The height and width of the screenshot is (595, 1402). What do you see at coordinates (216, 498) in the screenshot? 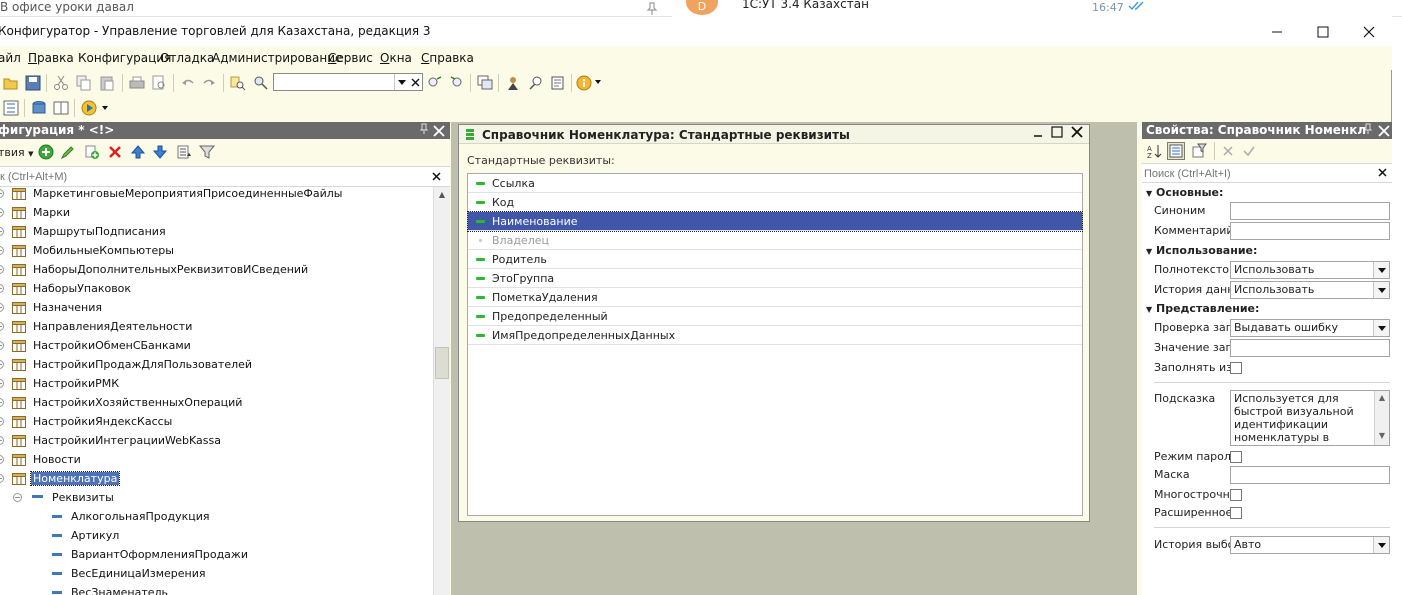
I see `tree-item: − Реквизиты` at bounding box center [216, 498].